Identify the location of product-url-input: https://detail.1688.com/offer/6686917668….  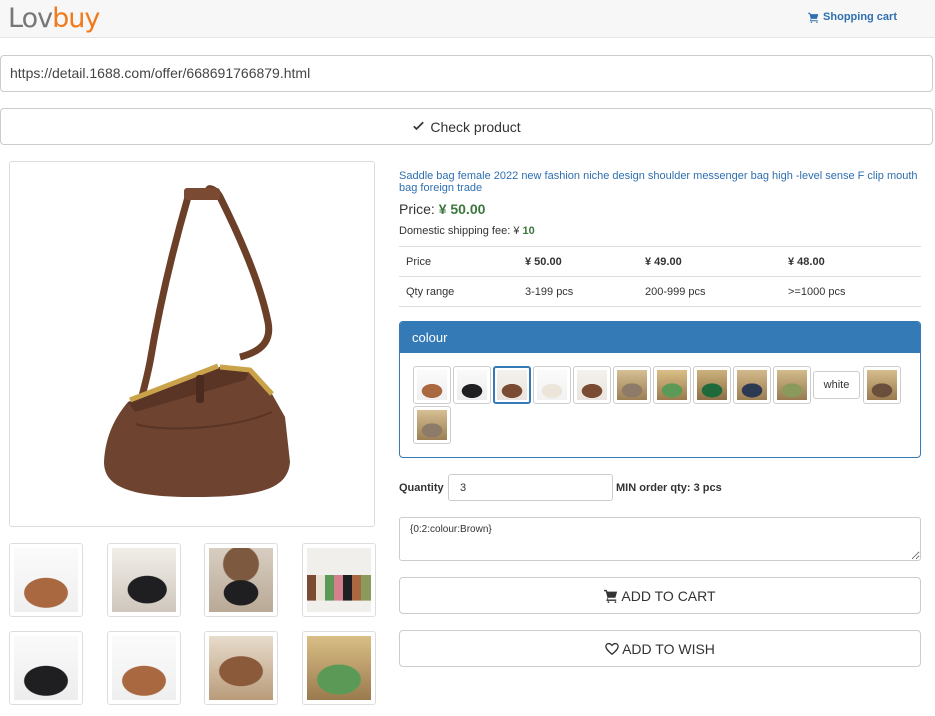
(466, 73).